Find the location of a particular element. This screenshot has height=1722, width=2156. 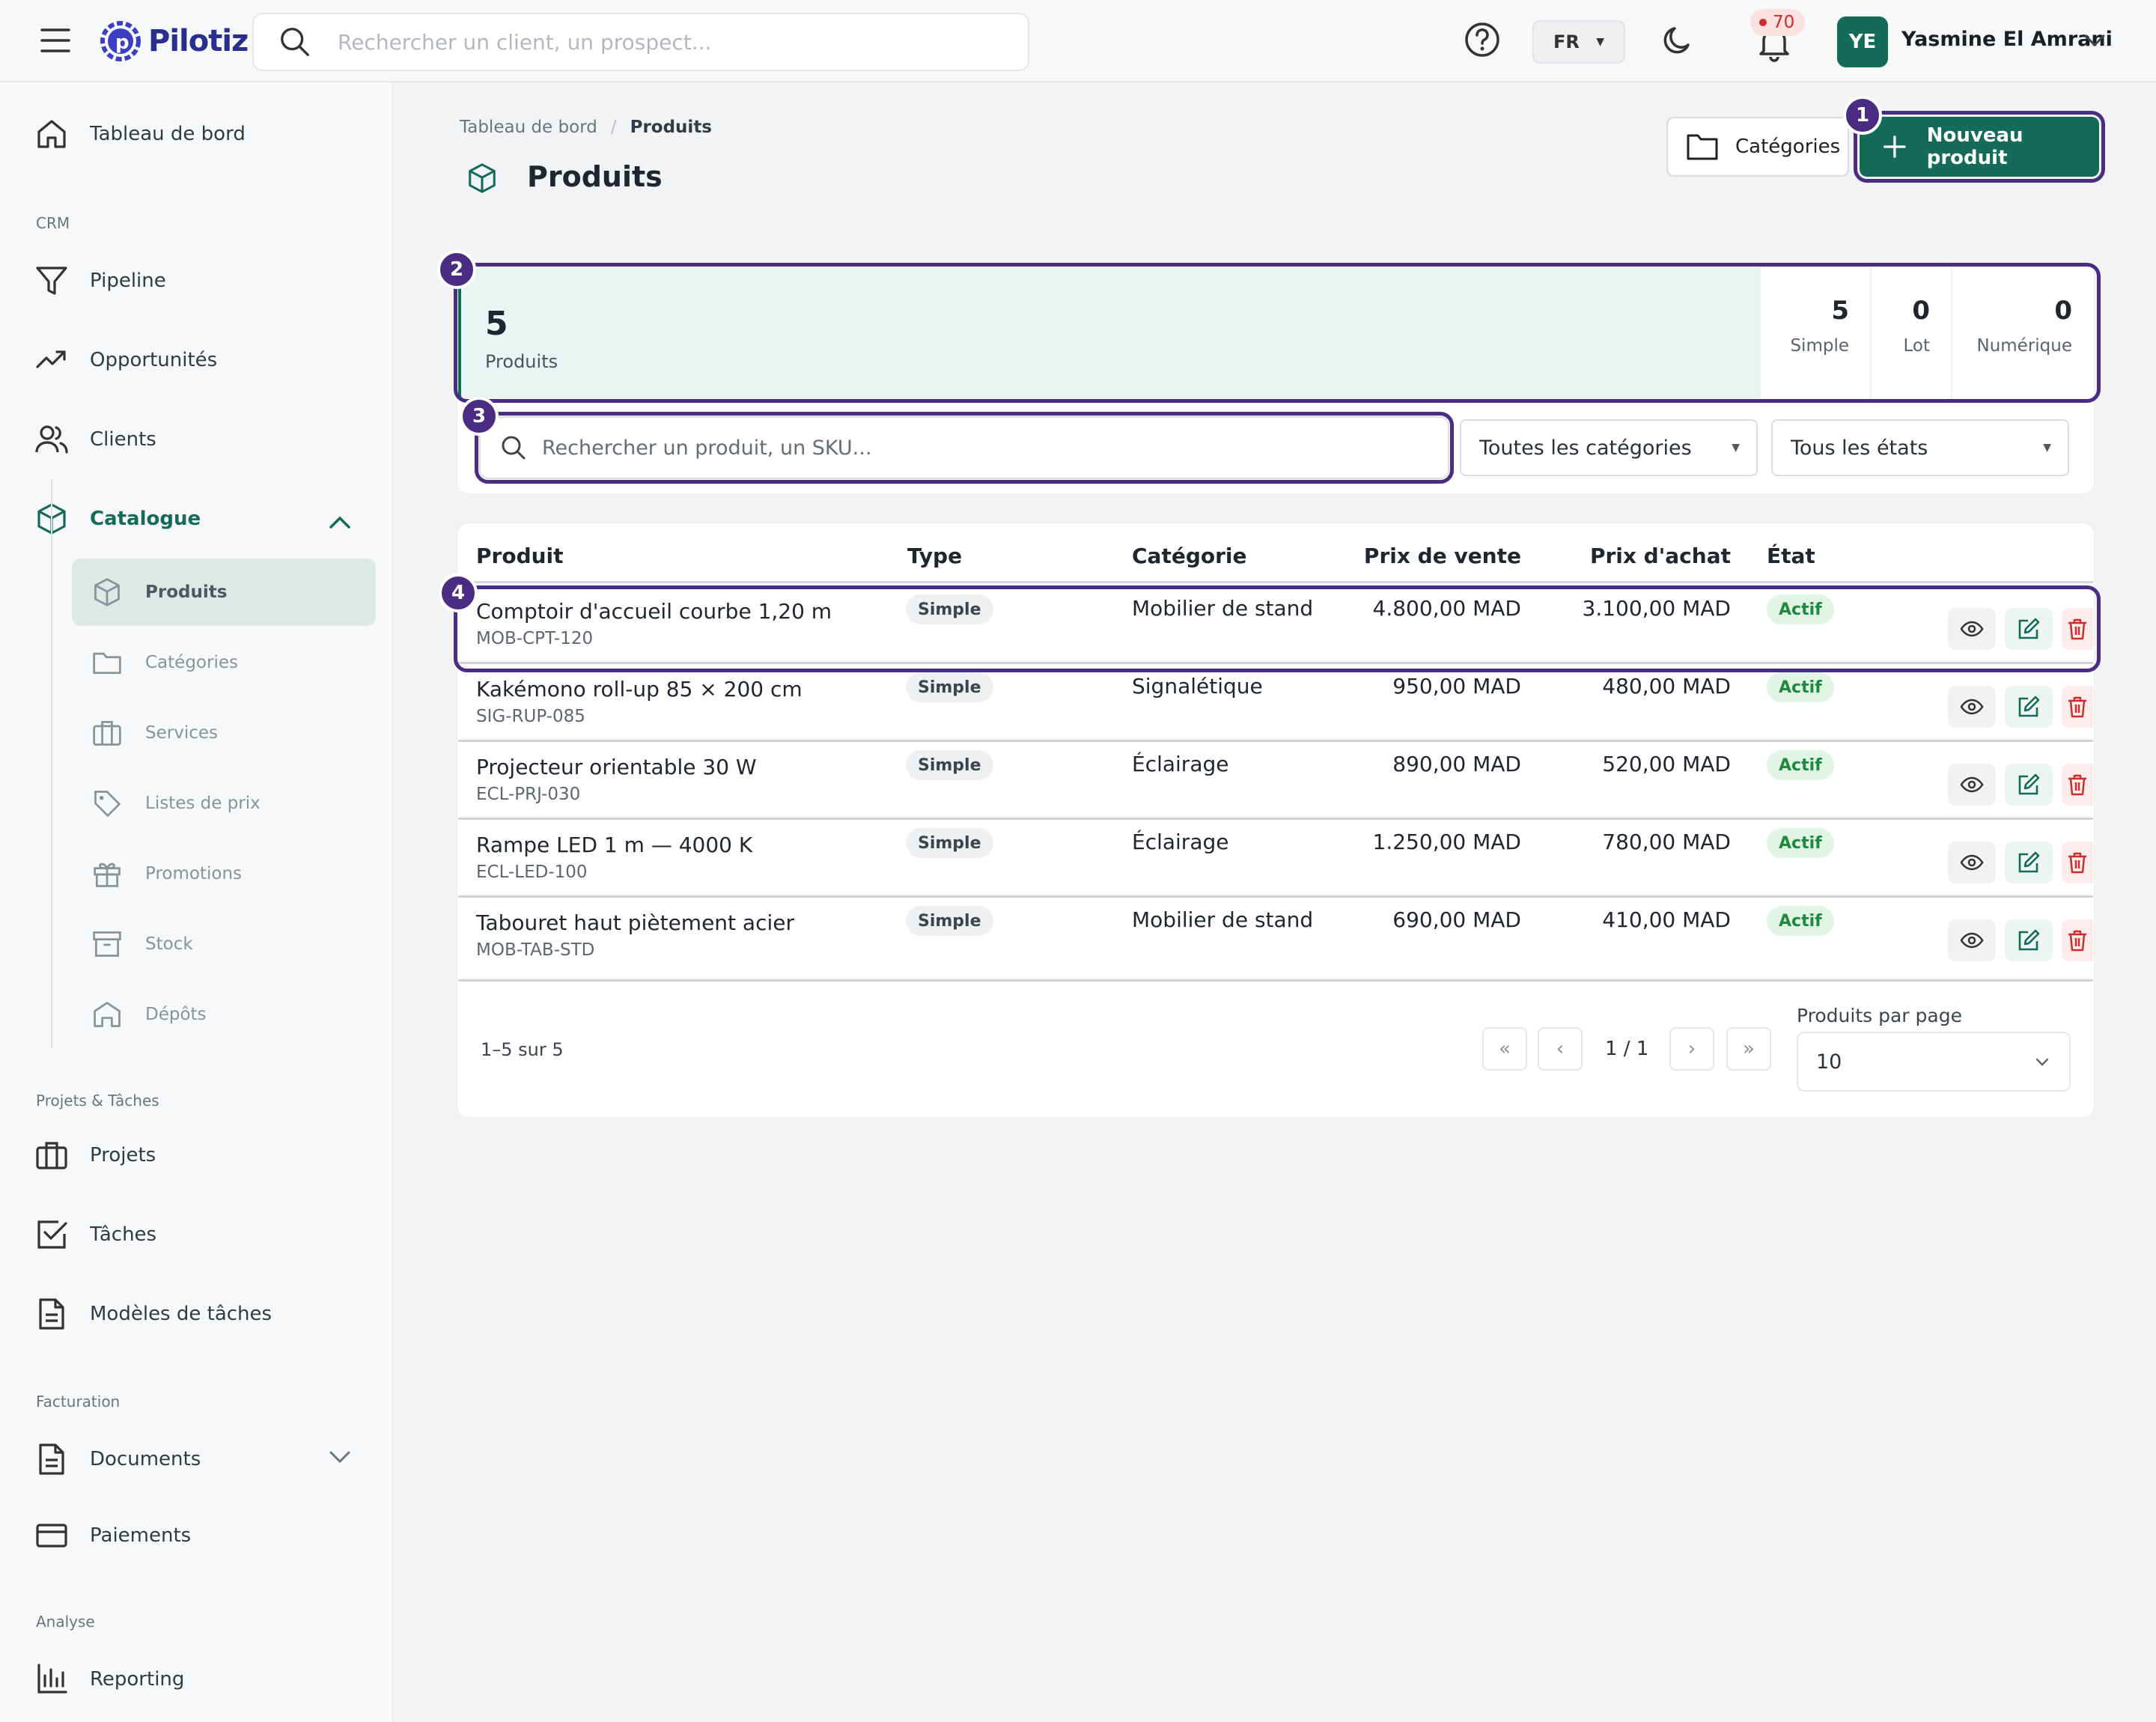

sidebar-subitem-products: Produits is located at coordinates (224, 592).